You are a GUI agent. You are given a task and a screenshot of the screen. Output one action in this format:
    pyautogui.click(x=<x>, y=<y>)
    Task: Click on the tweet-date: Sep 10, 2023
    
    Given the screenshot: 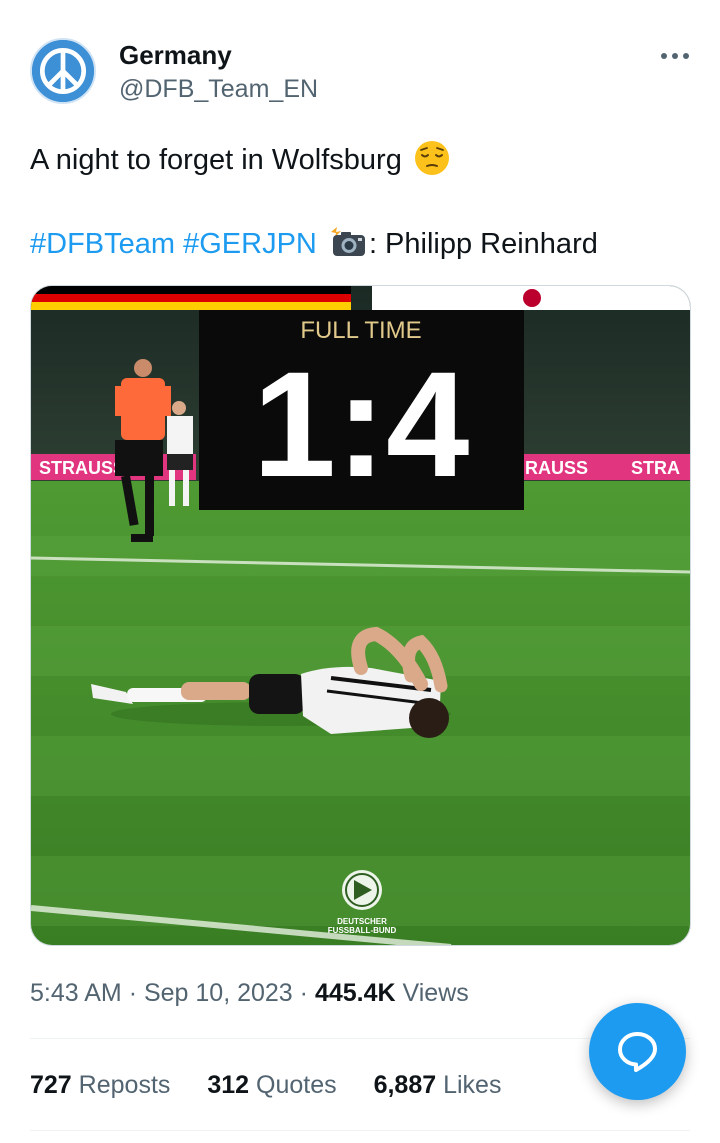 What is the action you would take?
    pyautogui.click(x=218, y=993)
    